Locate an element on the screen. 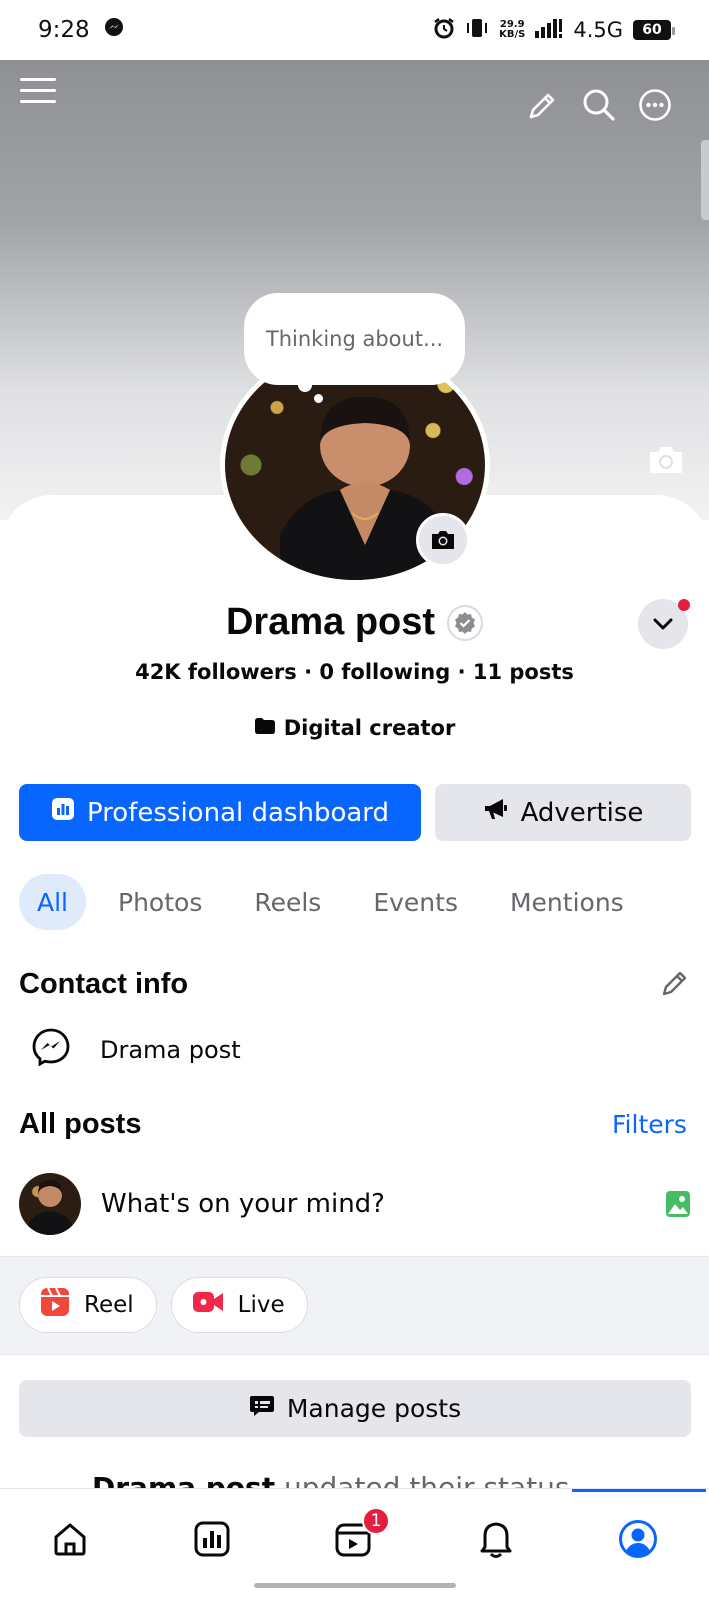  live-video-icon is located at coordinates (208, 1305).